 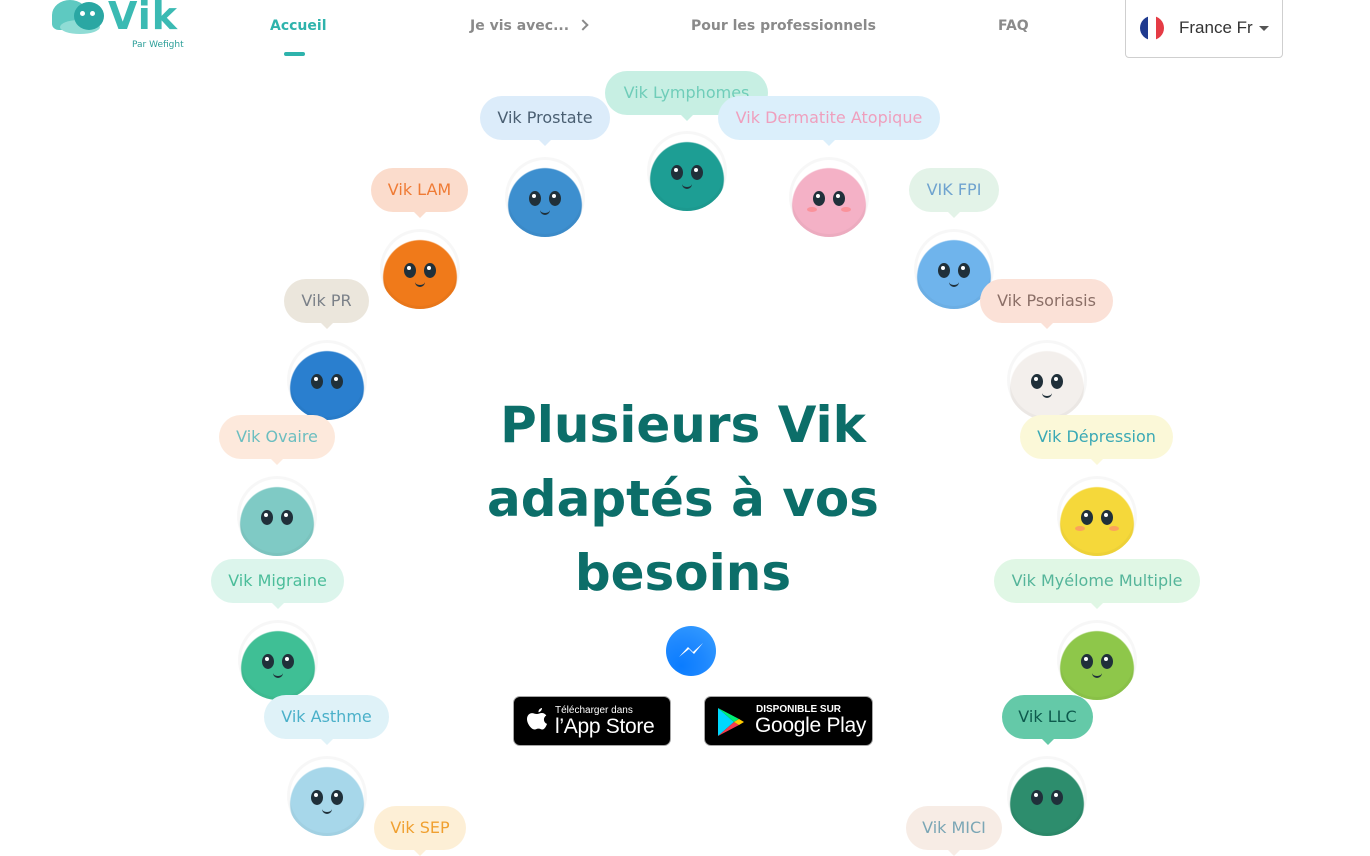 I want to click on google-play-button: DISPONIBLE SUR Google Play, so click(x=788, y=721).